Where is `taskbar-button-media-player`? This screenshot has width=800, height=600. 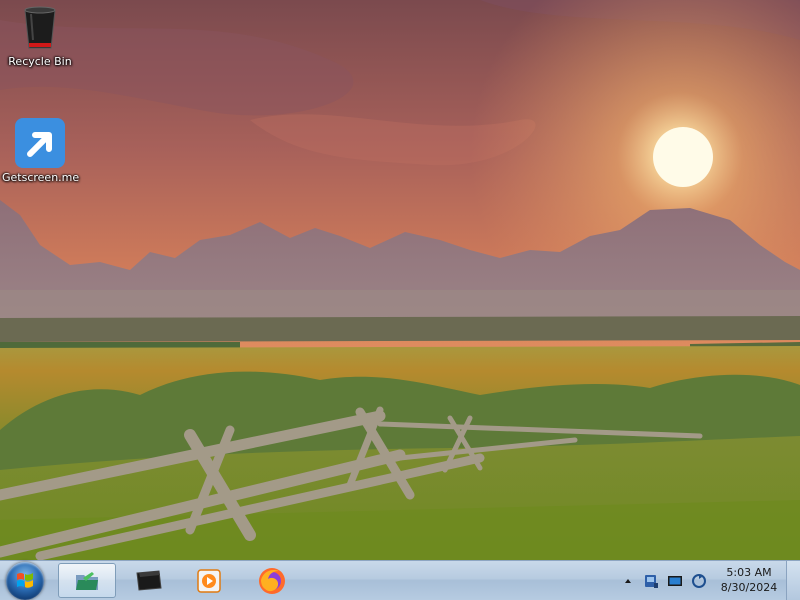
taskbar-button-media-player is located at coordinates (209, 580).